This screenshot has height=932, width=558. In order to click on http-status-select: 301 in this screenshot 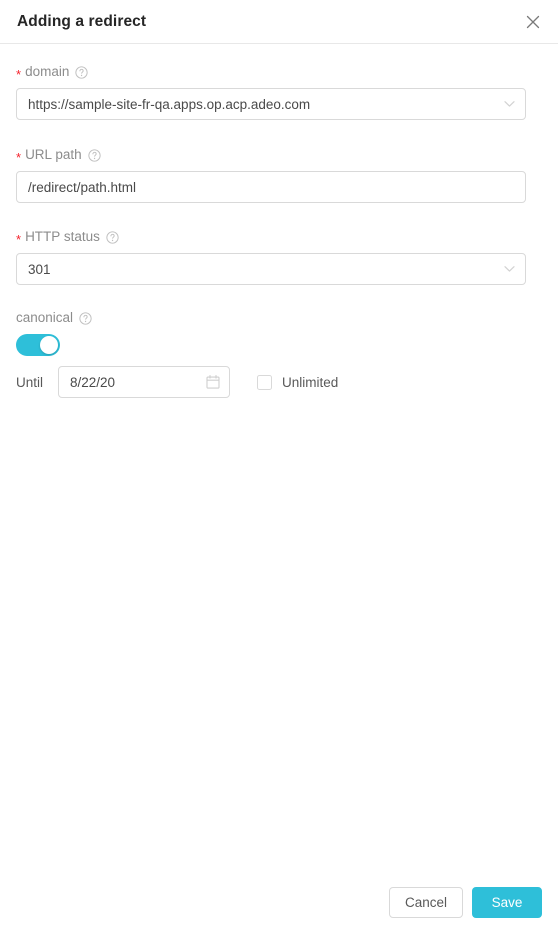, I will do `click(271, 269)`.